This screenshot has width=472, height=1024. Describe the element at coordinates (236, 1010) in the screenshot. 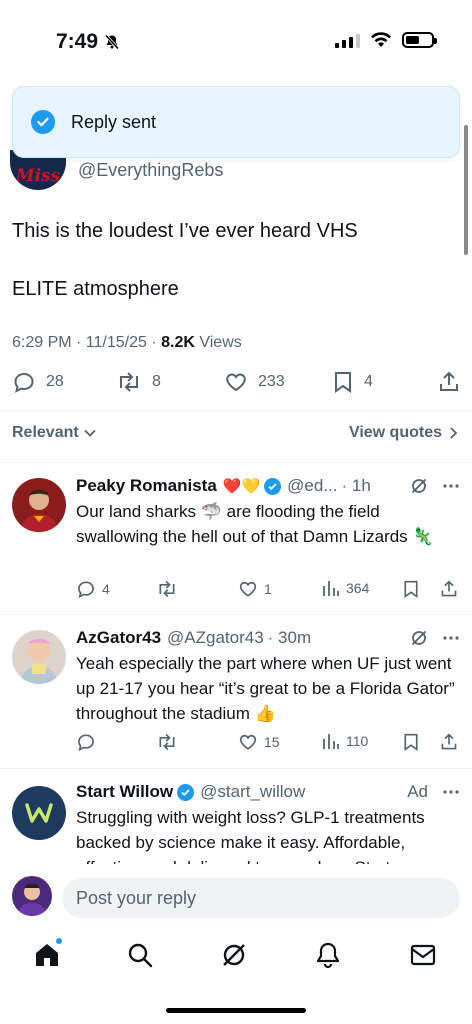

I see `home-indicator` at that location.